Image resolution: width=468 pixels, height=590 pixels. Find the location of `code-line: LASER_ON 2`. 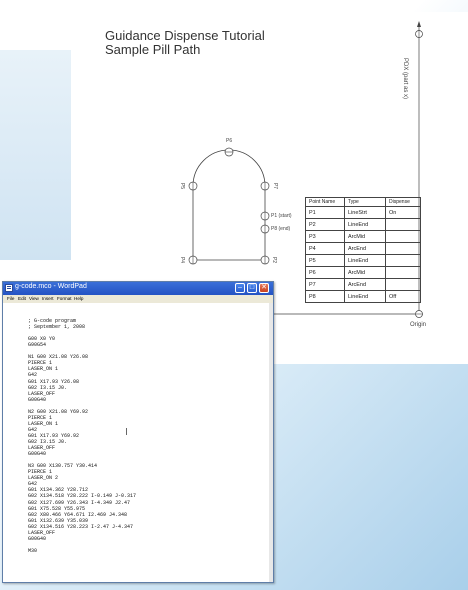

code-line: LASER_ON 2 is located at coordinates (43, 478).